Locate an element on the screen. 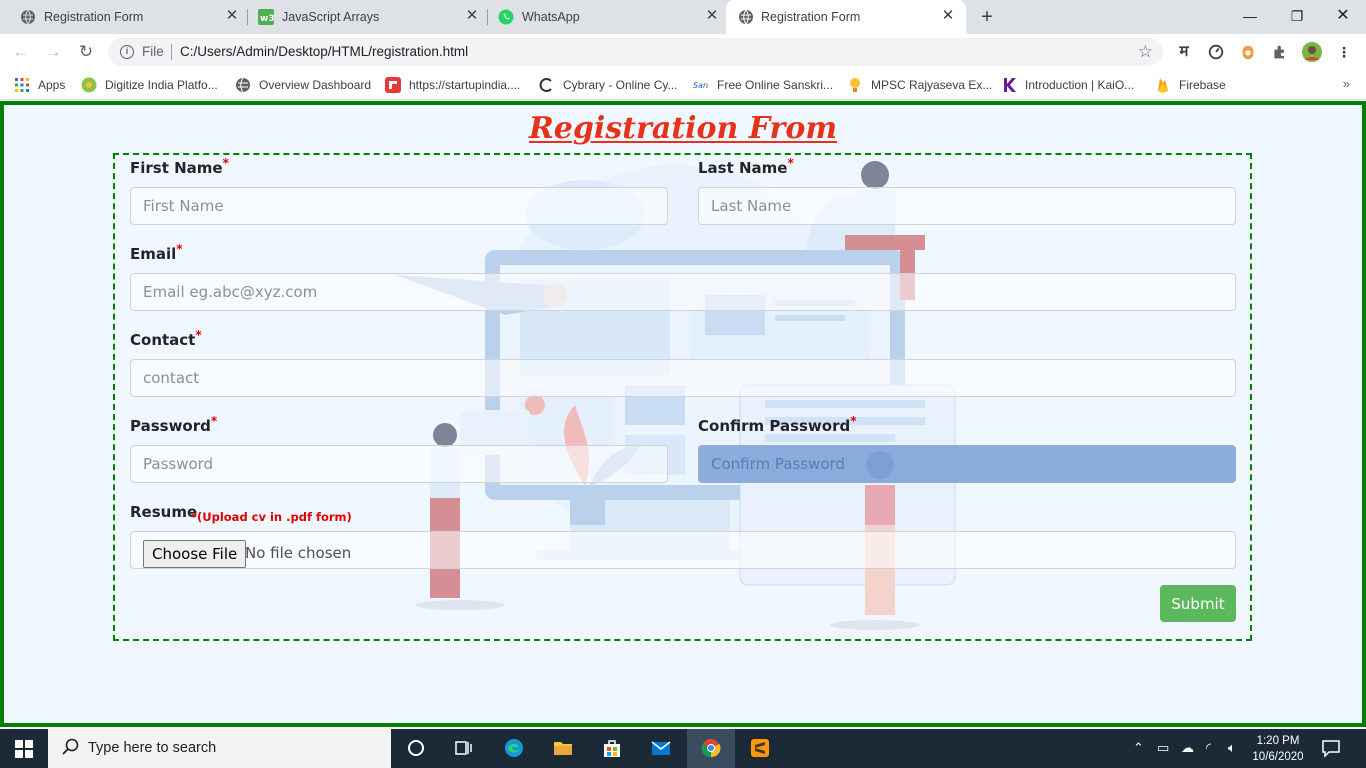 The image size is (1366, 768). password-label: Password* is located at coordinates (174, 424).